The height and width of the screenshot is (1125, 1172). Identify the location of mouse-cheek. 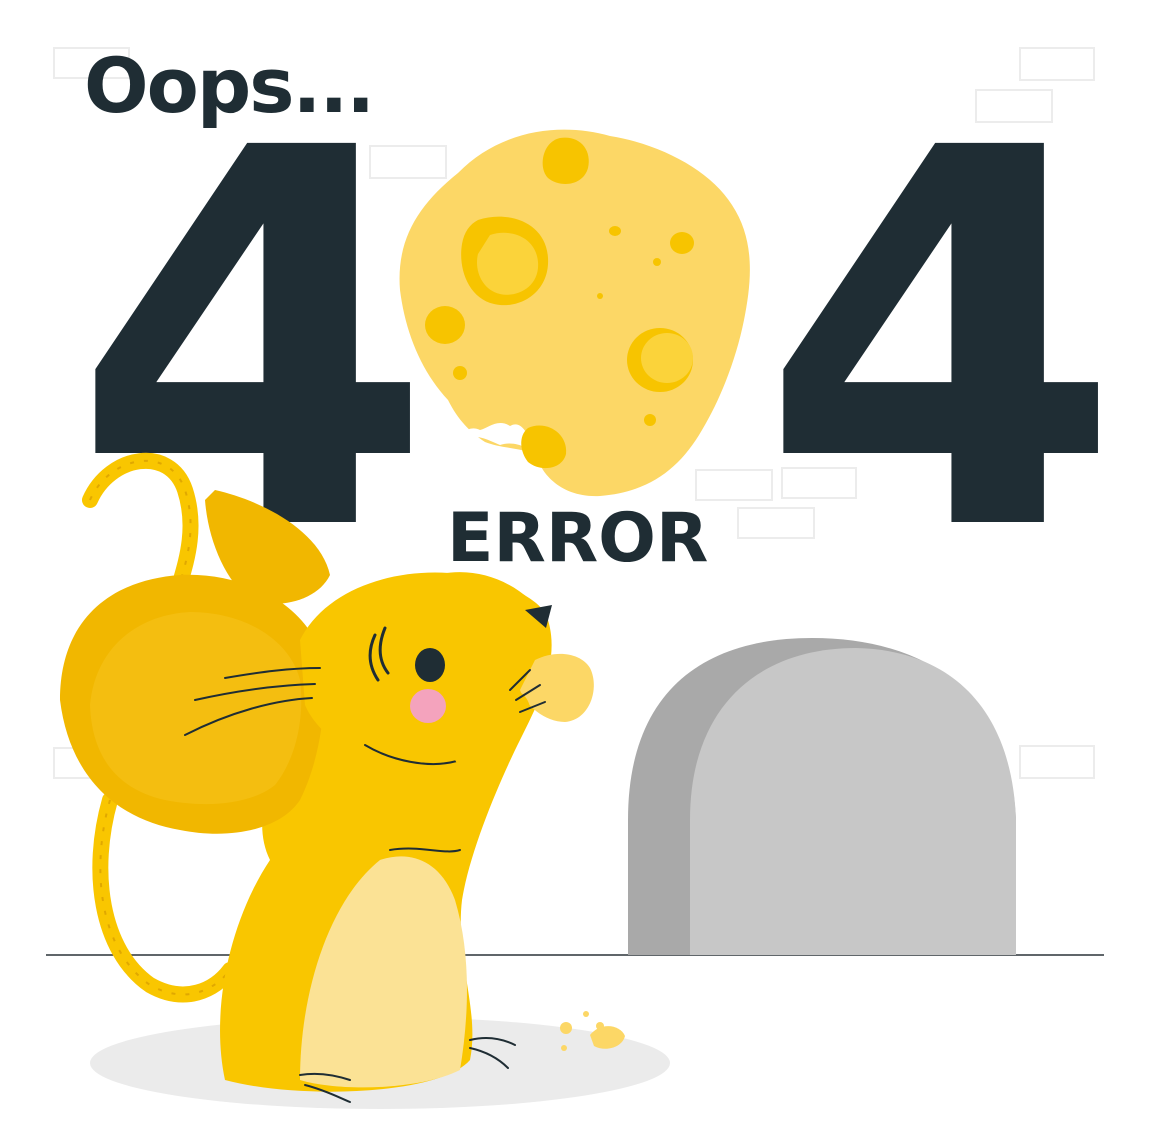
(428, 706).